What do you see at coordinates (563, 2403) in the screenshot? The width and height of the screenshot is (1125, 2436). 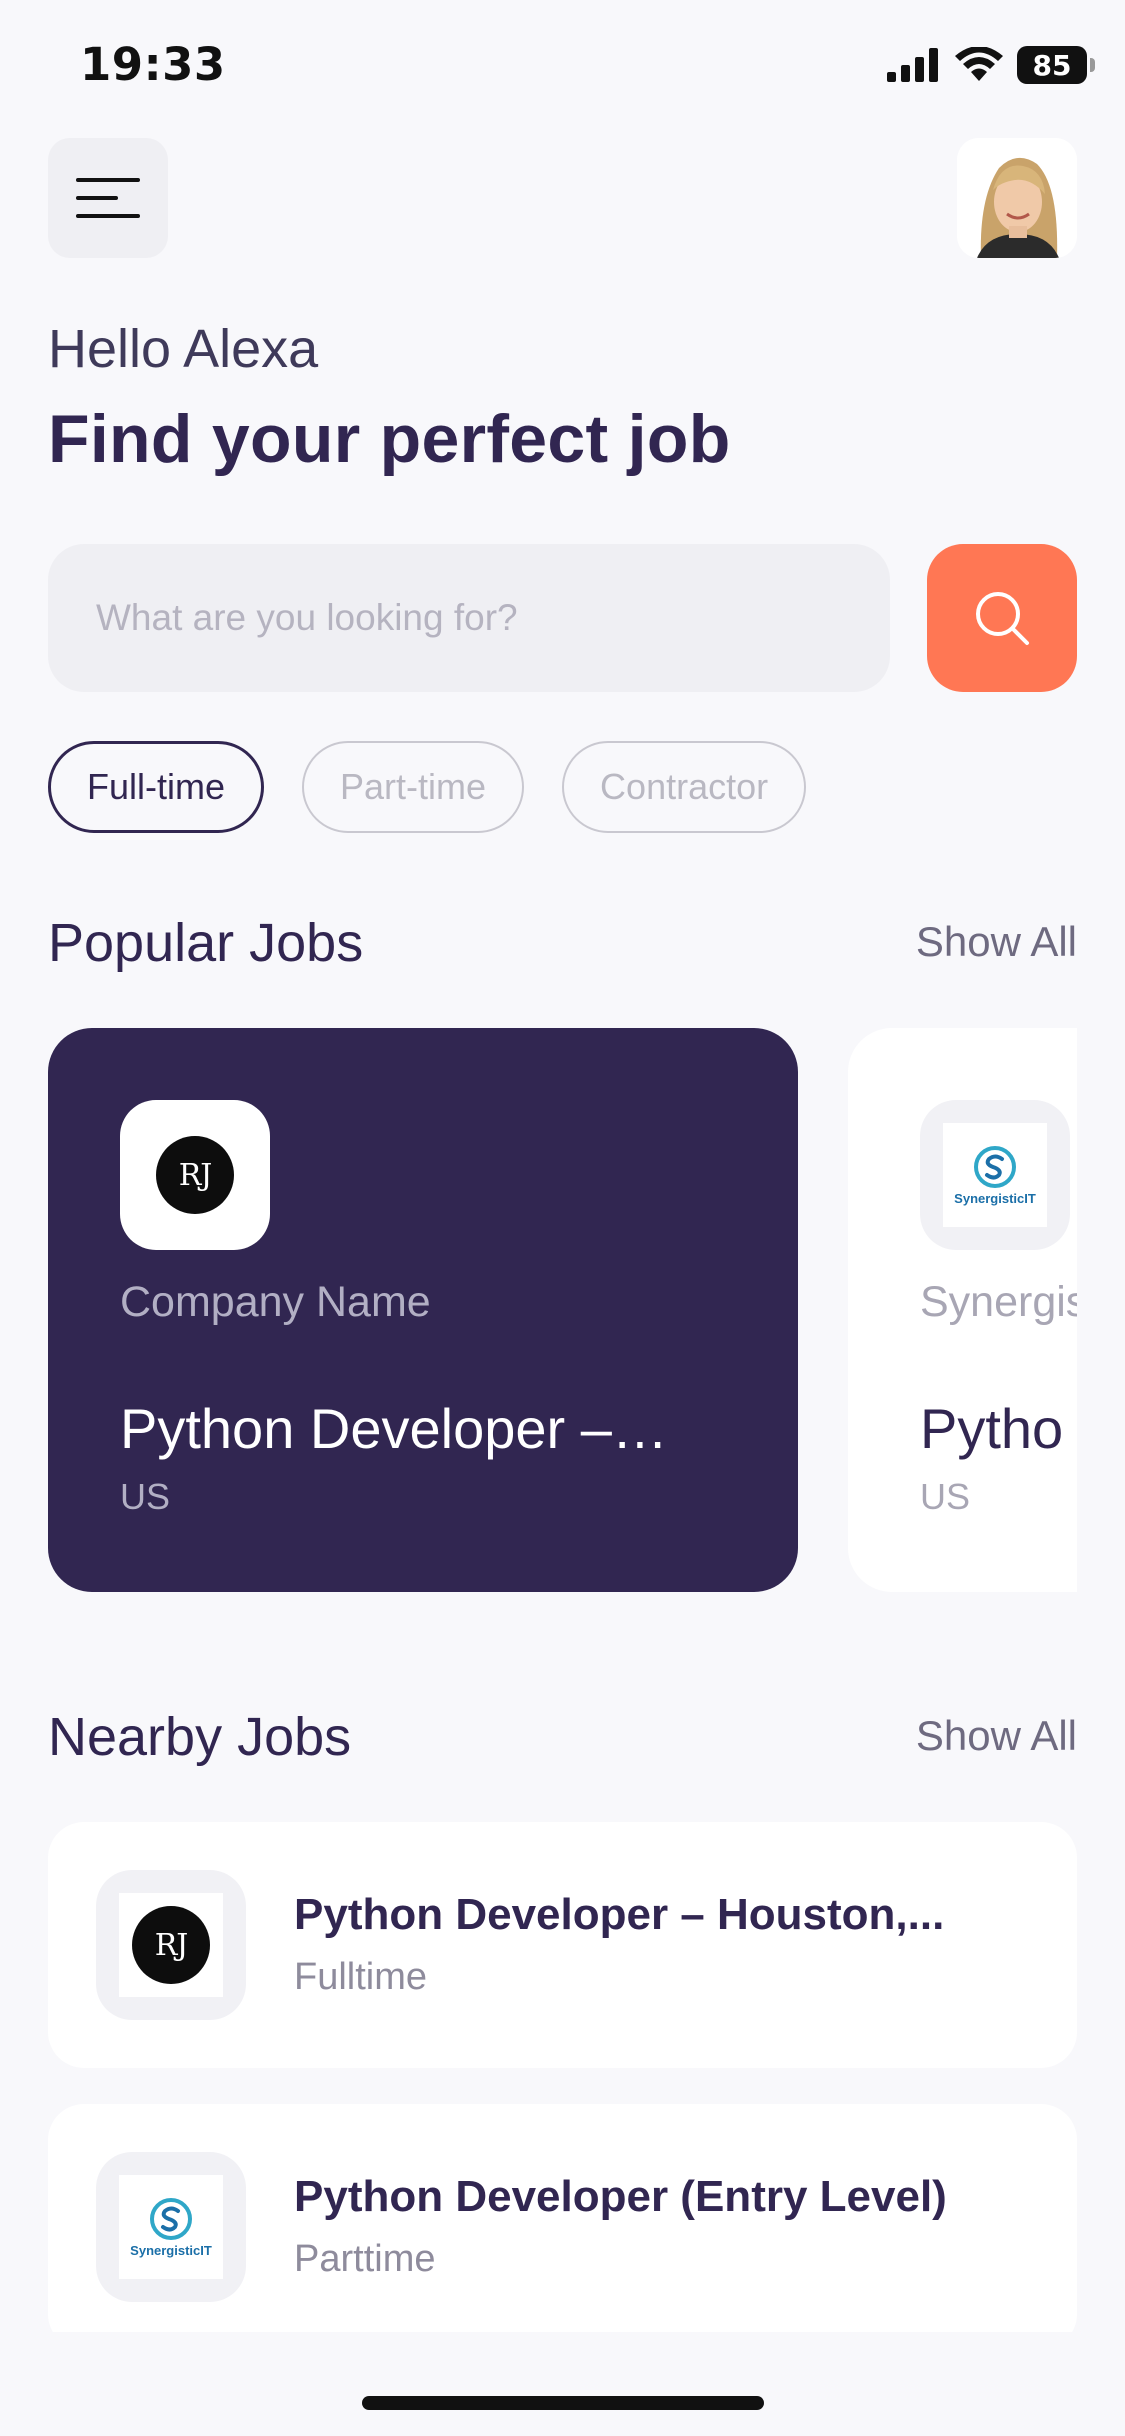 I see `home-indicator` at bounding box center [563, 2403].